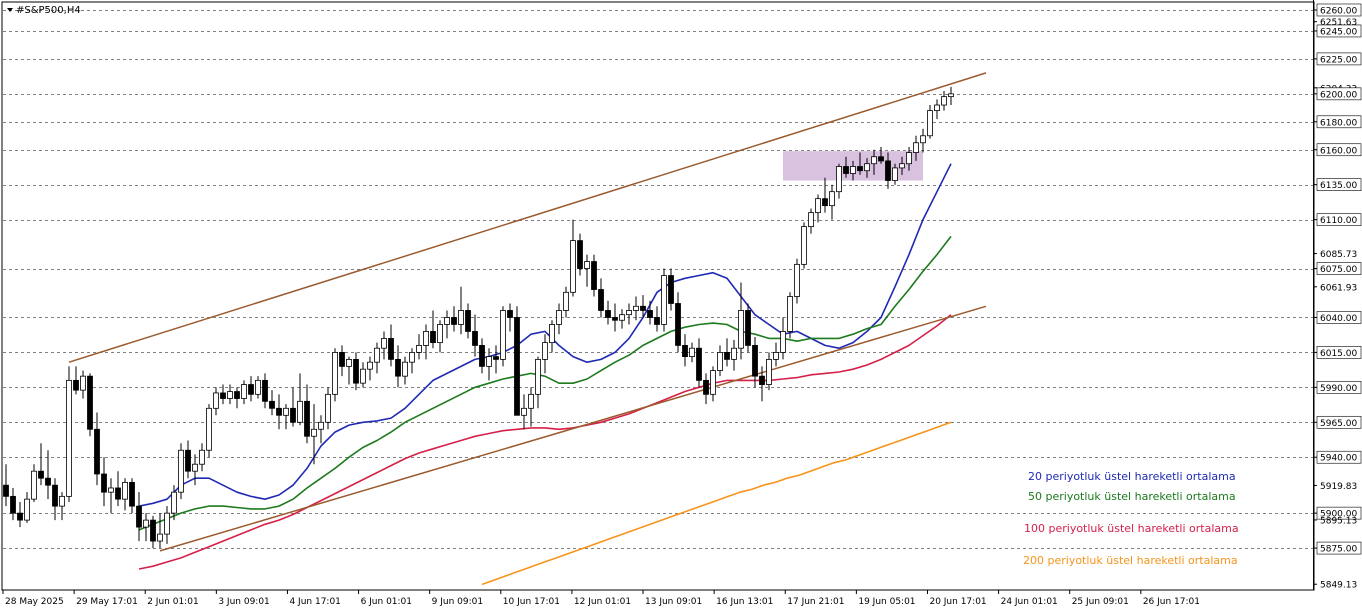 The image size is (1362, 615). I want to click on price-label: 6245.00, so click(1338, 32).